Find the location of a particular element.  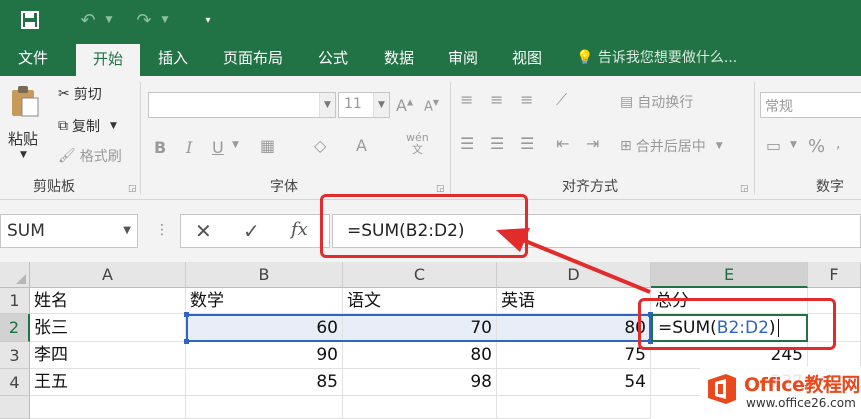

merge-center-button: ⊞ 合并后居中 ▼ is located at coordinates (671, 146).